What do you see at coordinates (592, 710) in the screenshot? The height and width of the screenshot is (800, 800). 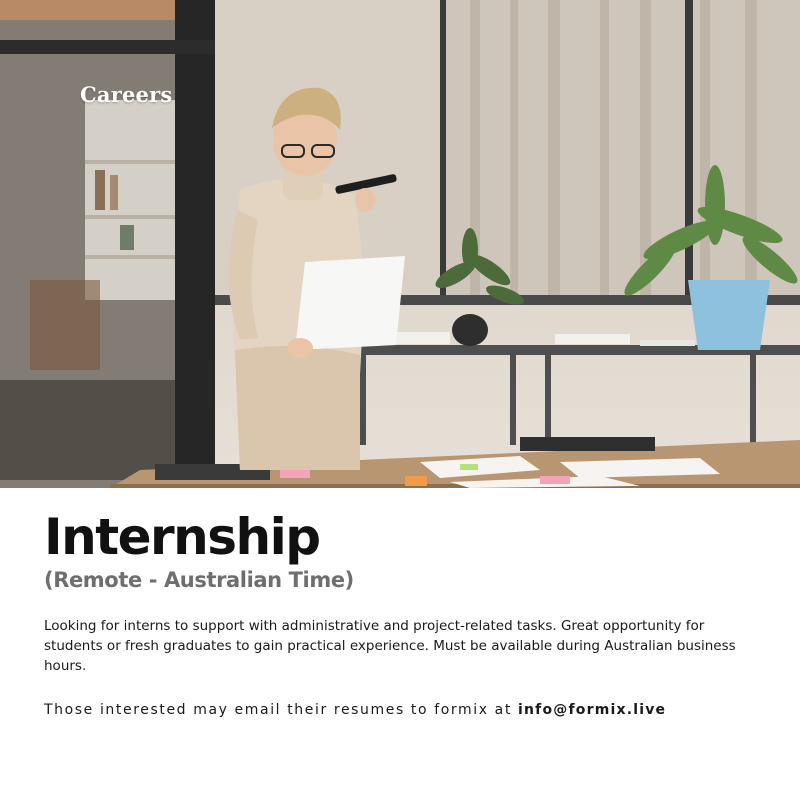 I see `contact-email: info@formix.live` at bounding box center [592, 710].